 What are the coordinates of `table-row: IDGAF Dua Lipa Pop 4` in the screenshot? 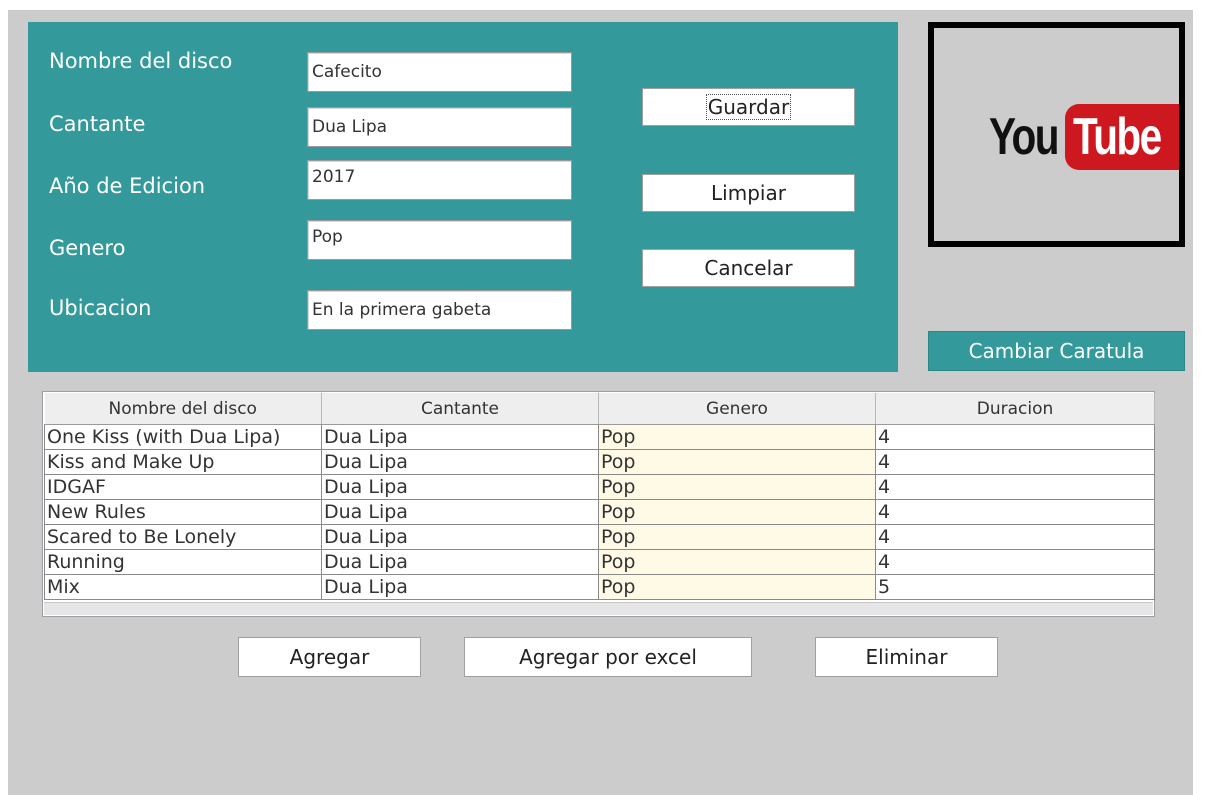 It's located at (599, 487).